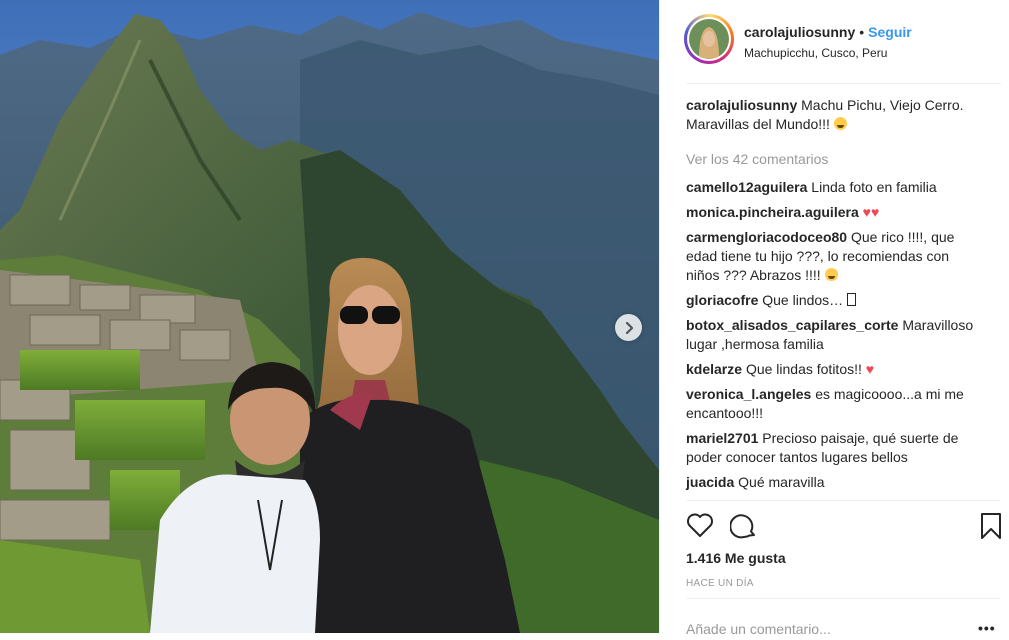  Describe the element at coordinates (720, 583) in the screenshot. I see `post-timestamp: HACE UN DÍA` at that location.